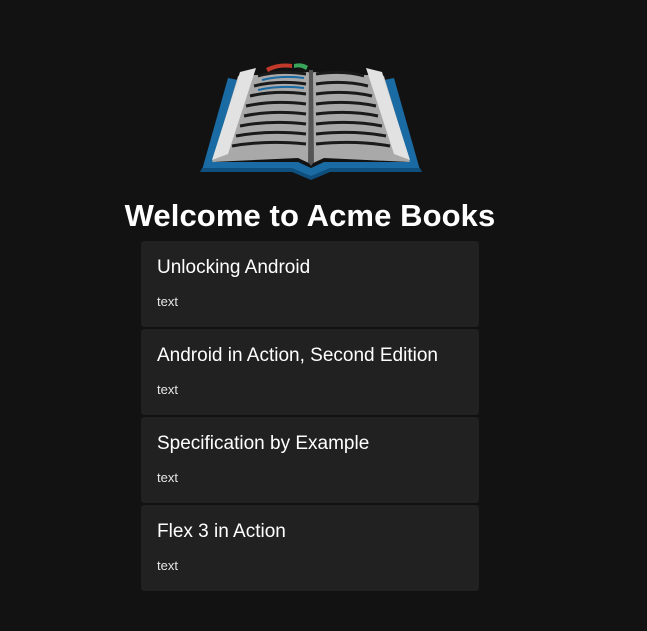 This screenshot has width=647, height=631. Describe the element at coordinates (234, 267) in the screenshot. I see `book-title: Unlocking Android` at that location.